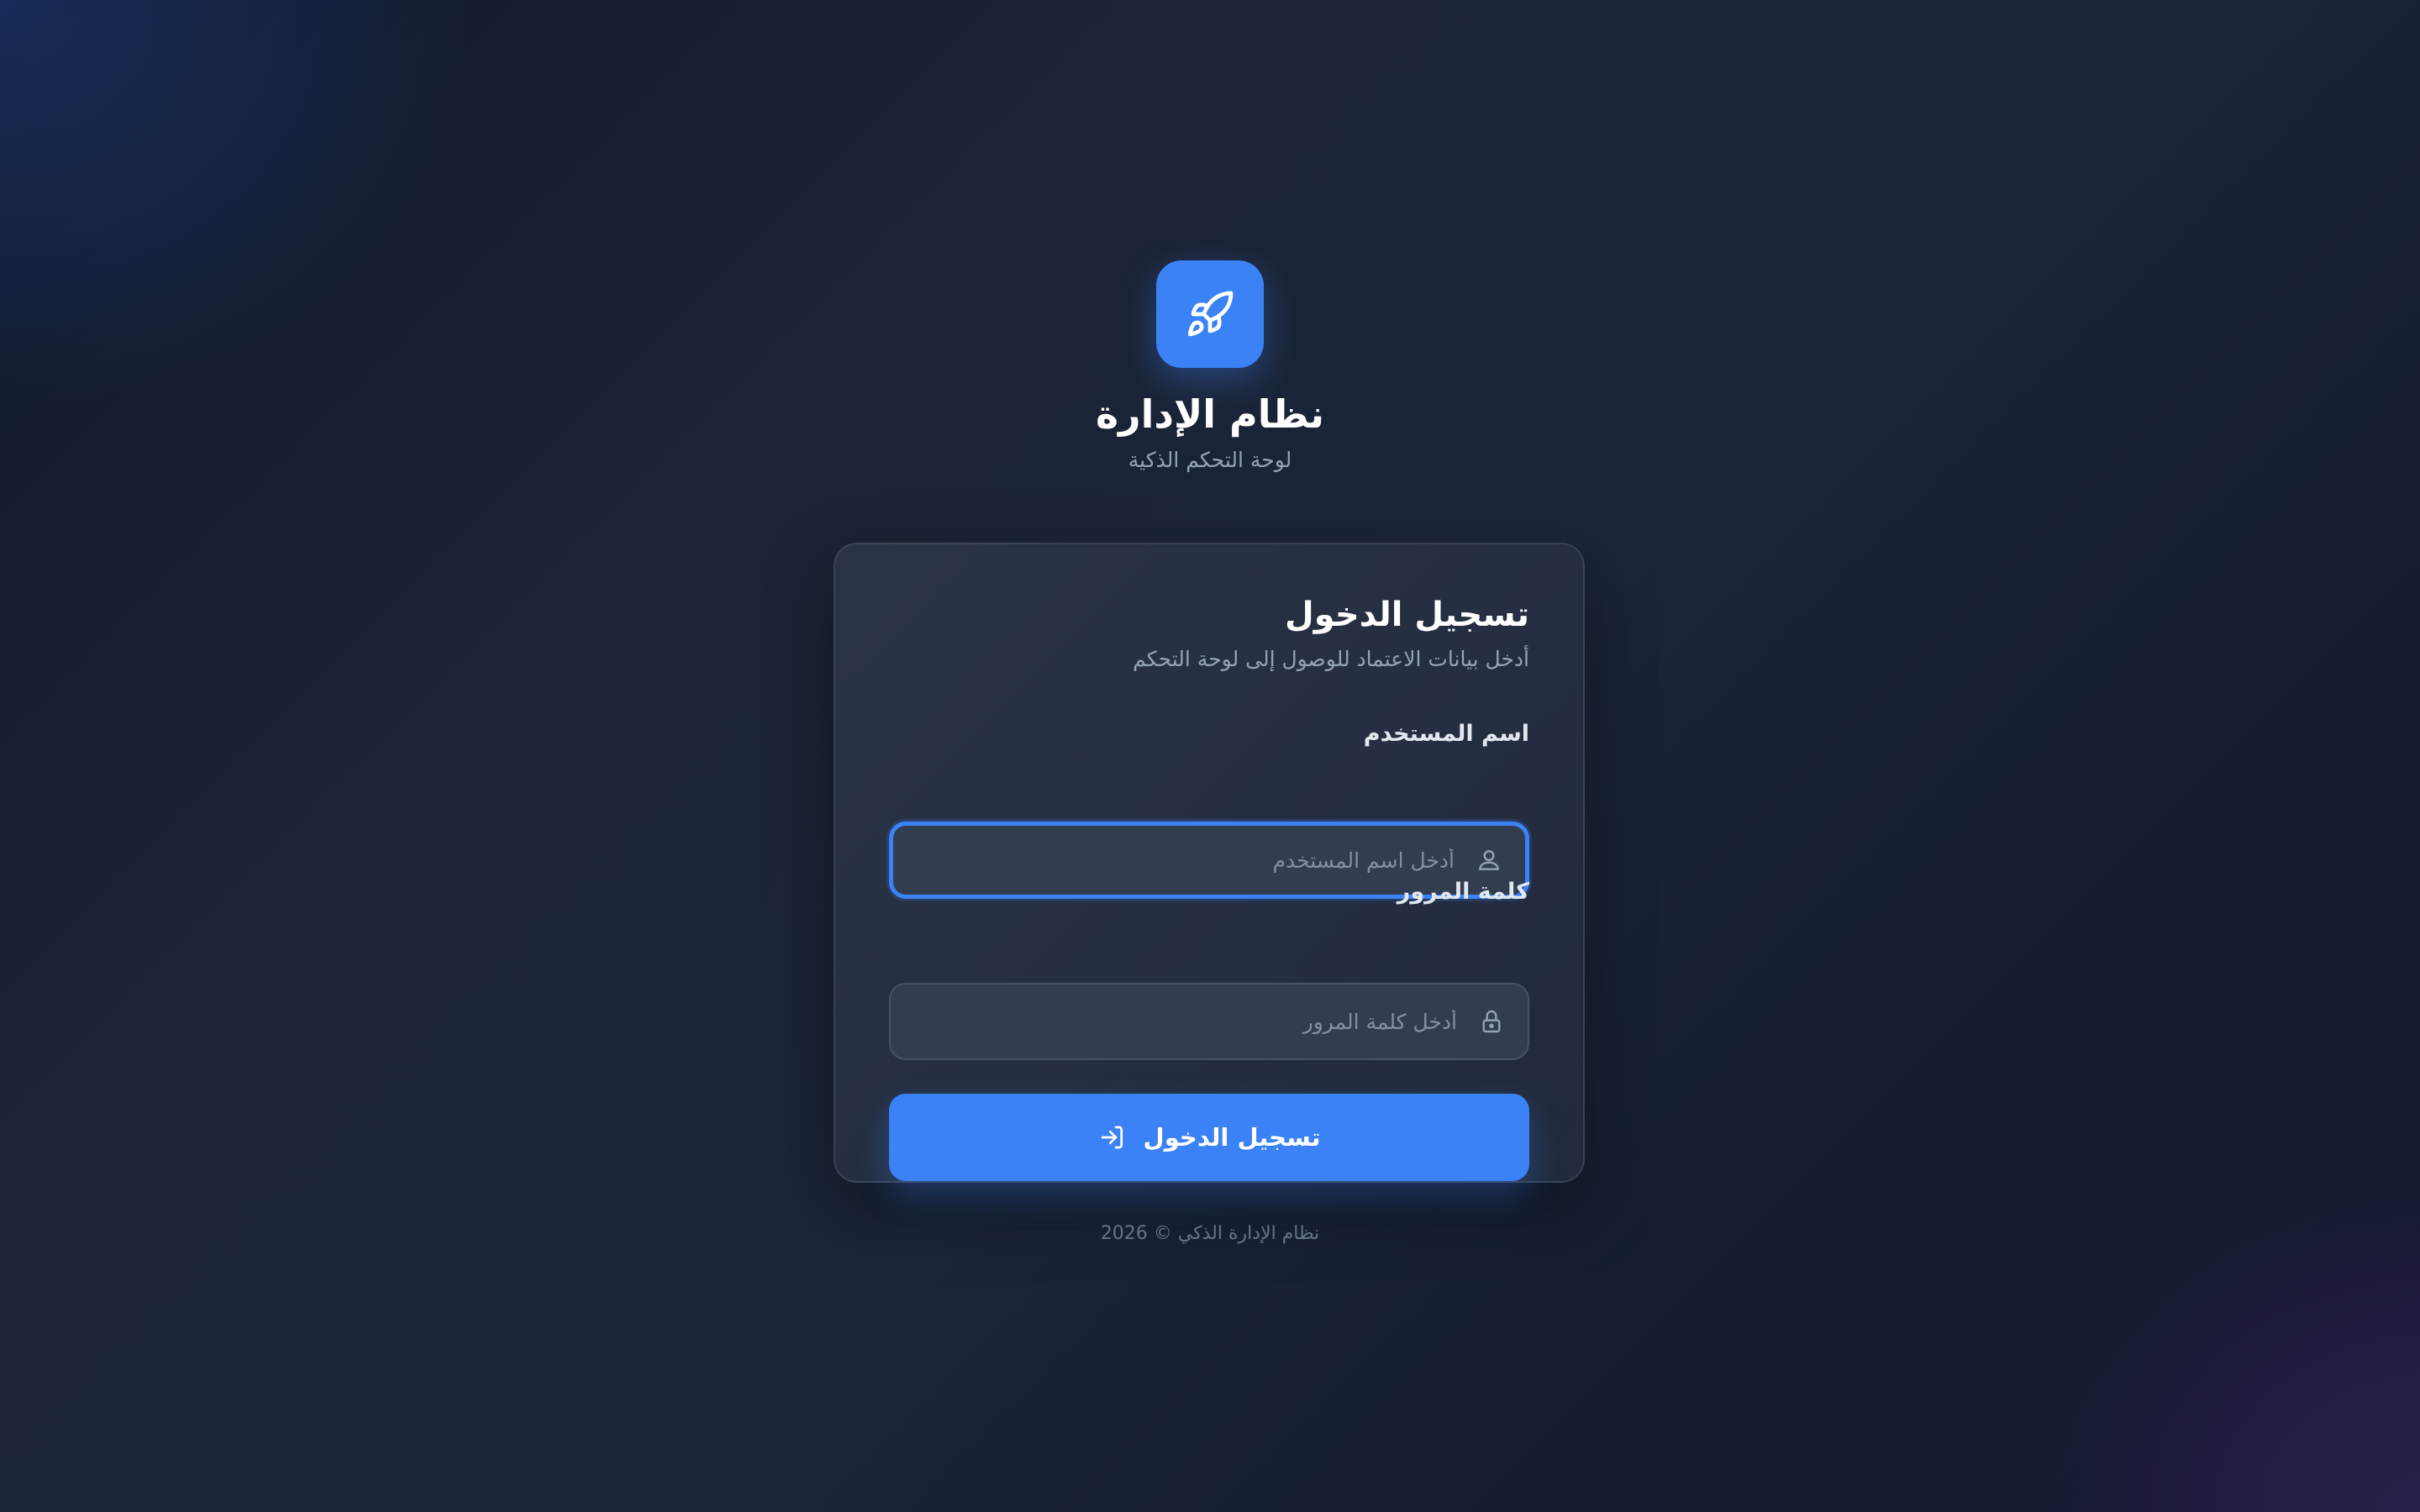  I want to click on app-logo, so click(1210, 314).